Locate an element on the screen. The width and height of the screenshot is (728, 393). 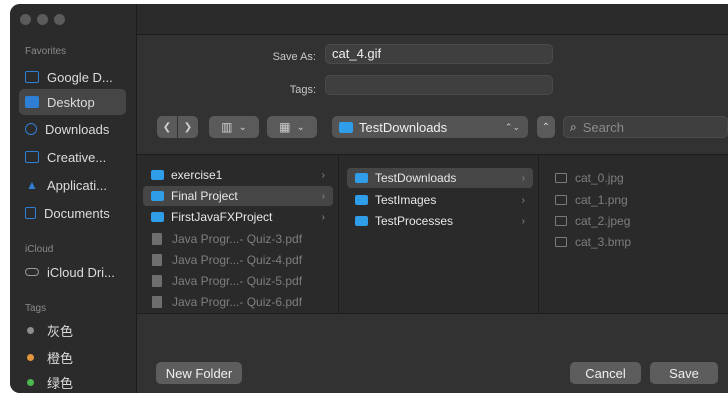
chevron-up-icon: ⌃ is located at coordinates (546, 127).